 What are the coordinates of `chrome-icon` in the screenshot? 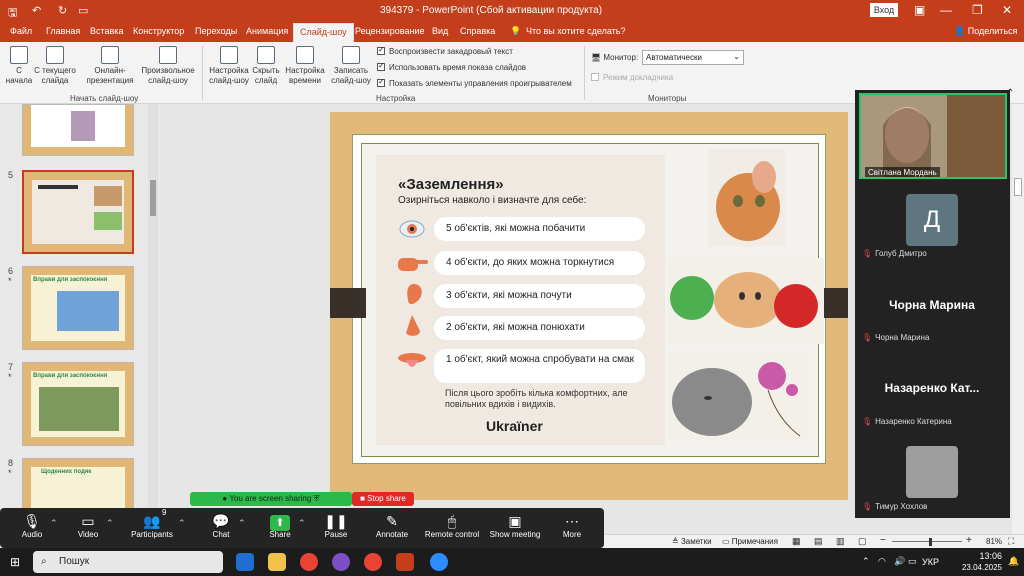 It's located at (309, 562).